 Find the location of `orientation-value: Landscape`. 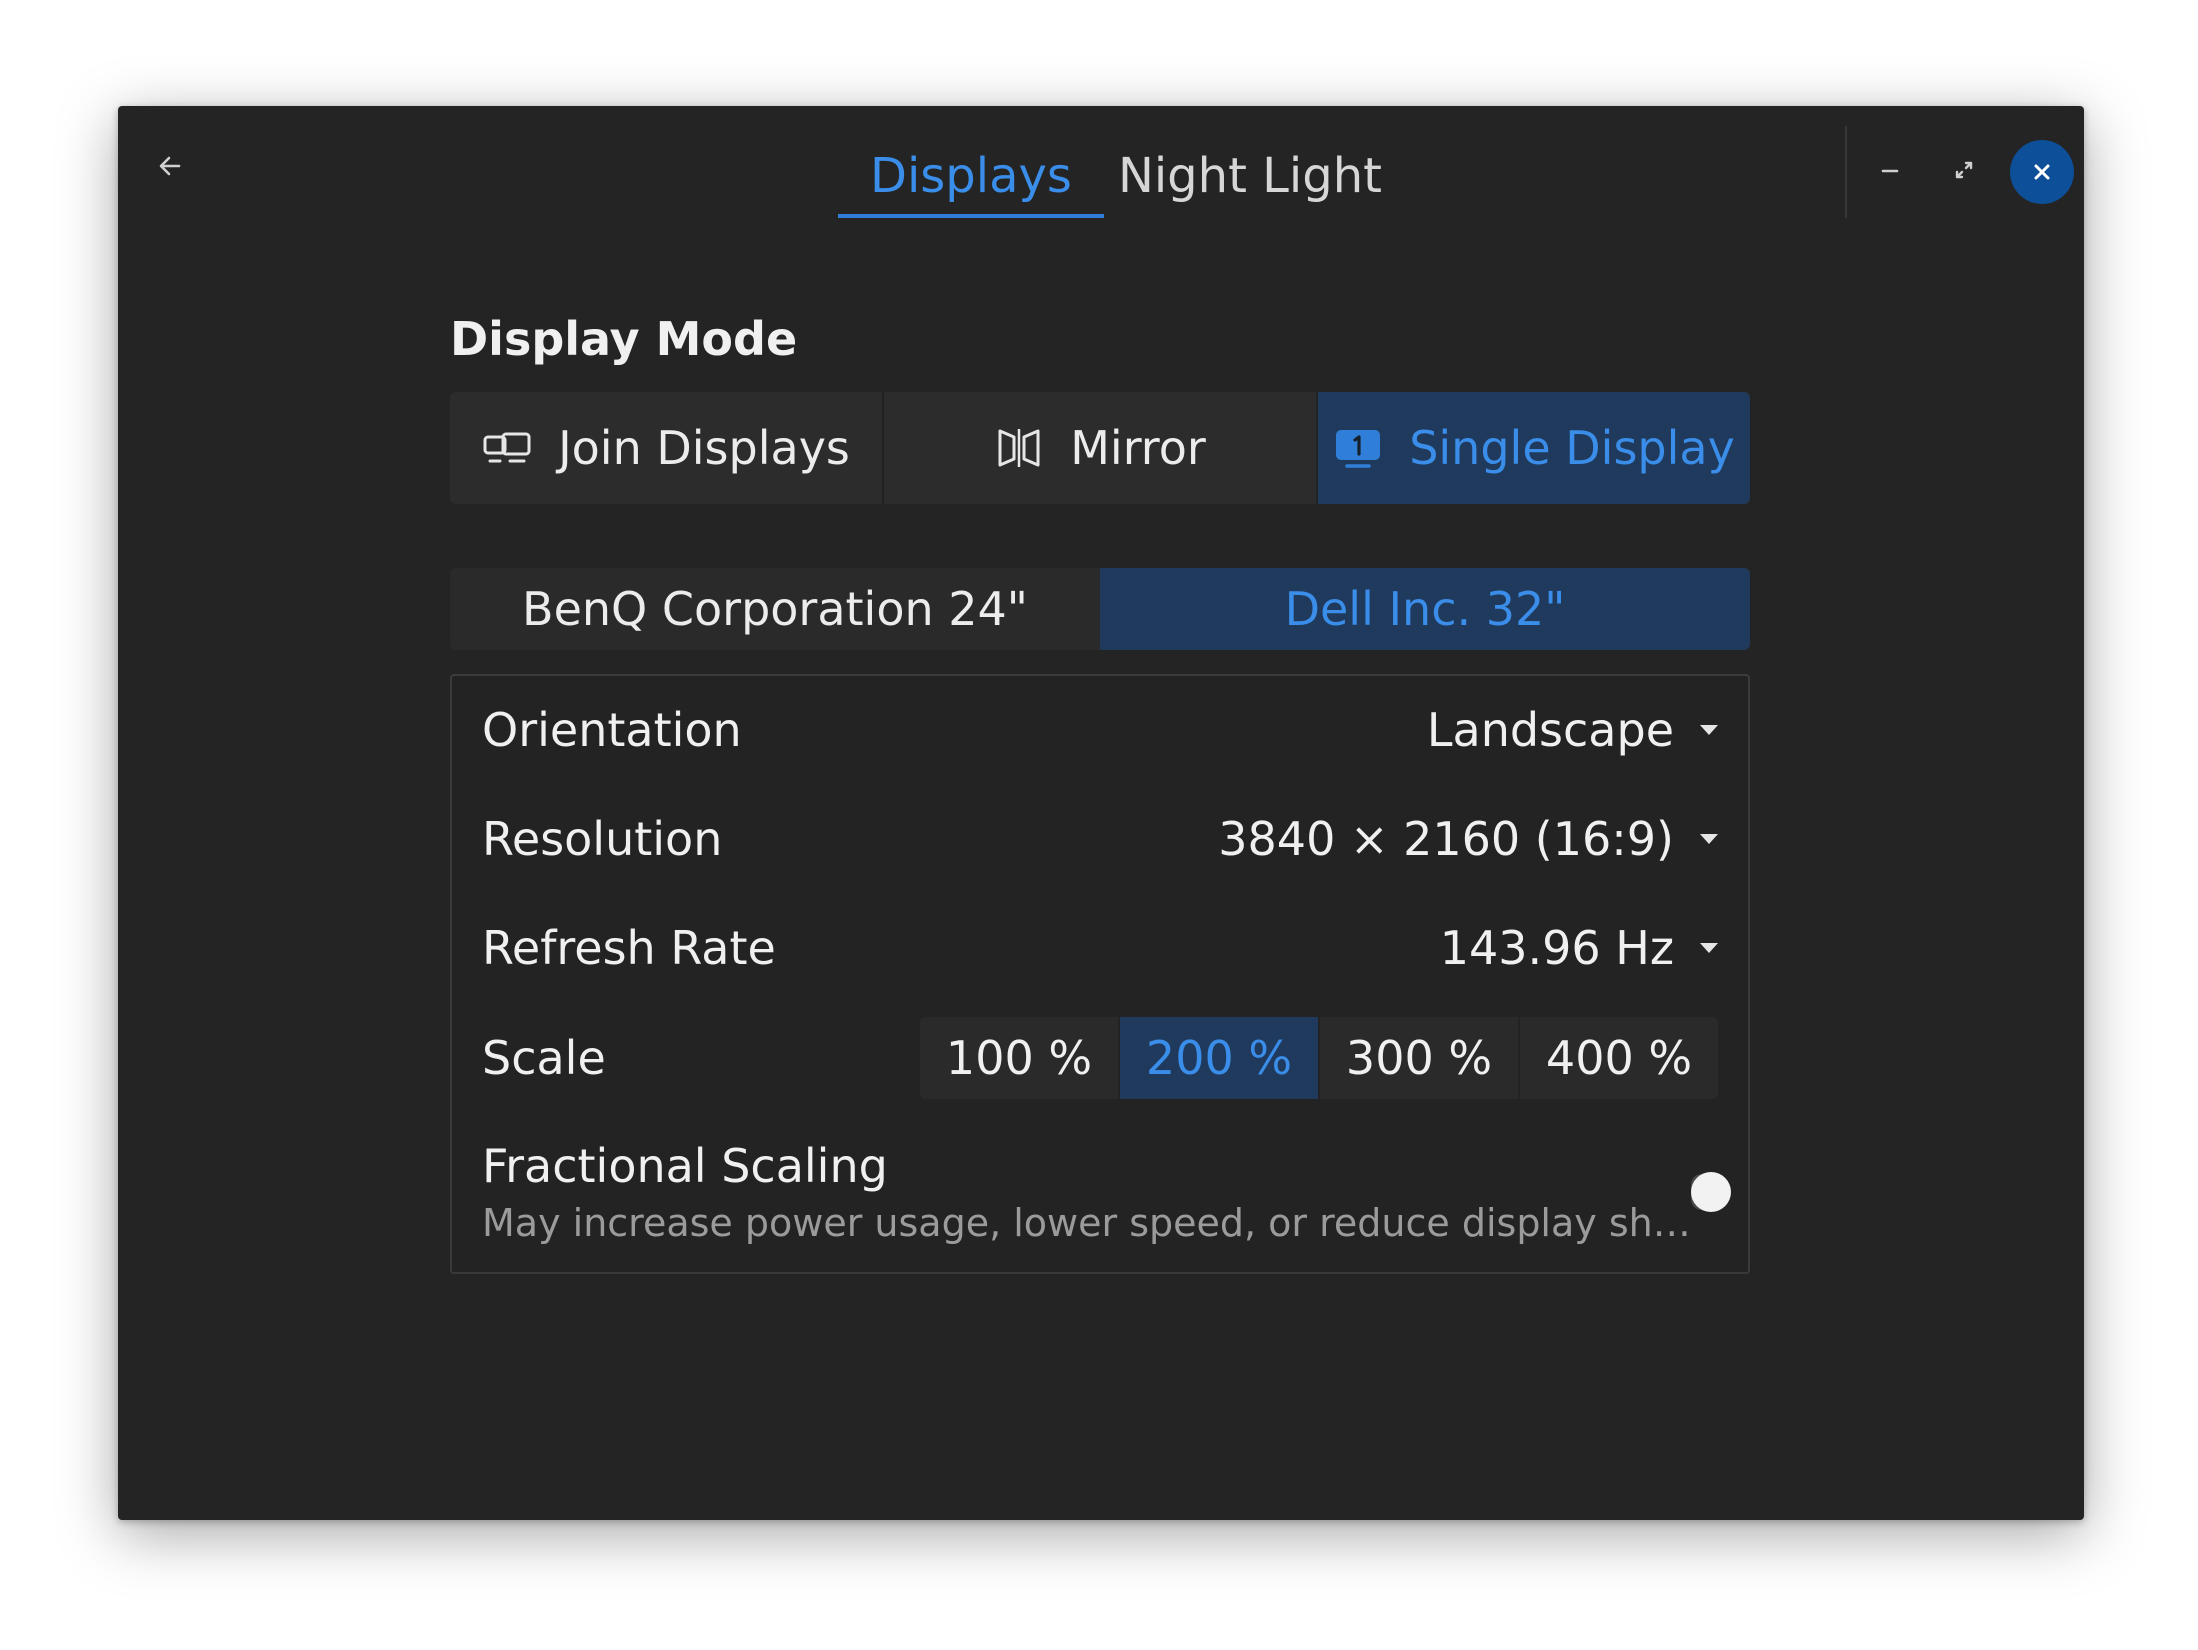

orientation-value: Landscape is located at coordinates (1550, 730).